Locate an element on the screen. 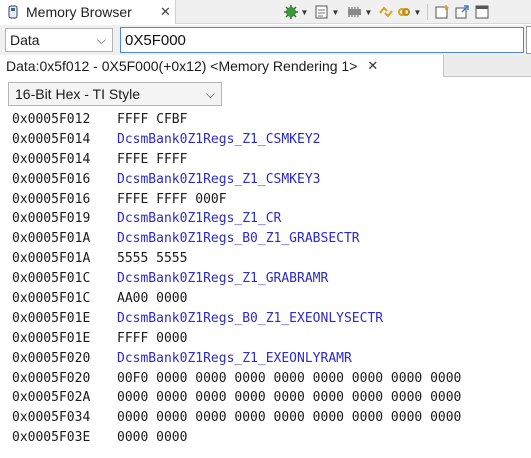 Image resolution: width=531 pixels, height=458 pixels. memory-space-select: Data ⌵ is located at coordinates (59, 40).